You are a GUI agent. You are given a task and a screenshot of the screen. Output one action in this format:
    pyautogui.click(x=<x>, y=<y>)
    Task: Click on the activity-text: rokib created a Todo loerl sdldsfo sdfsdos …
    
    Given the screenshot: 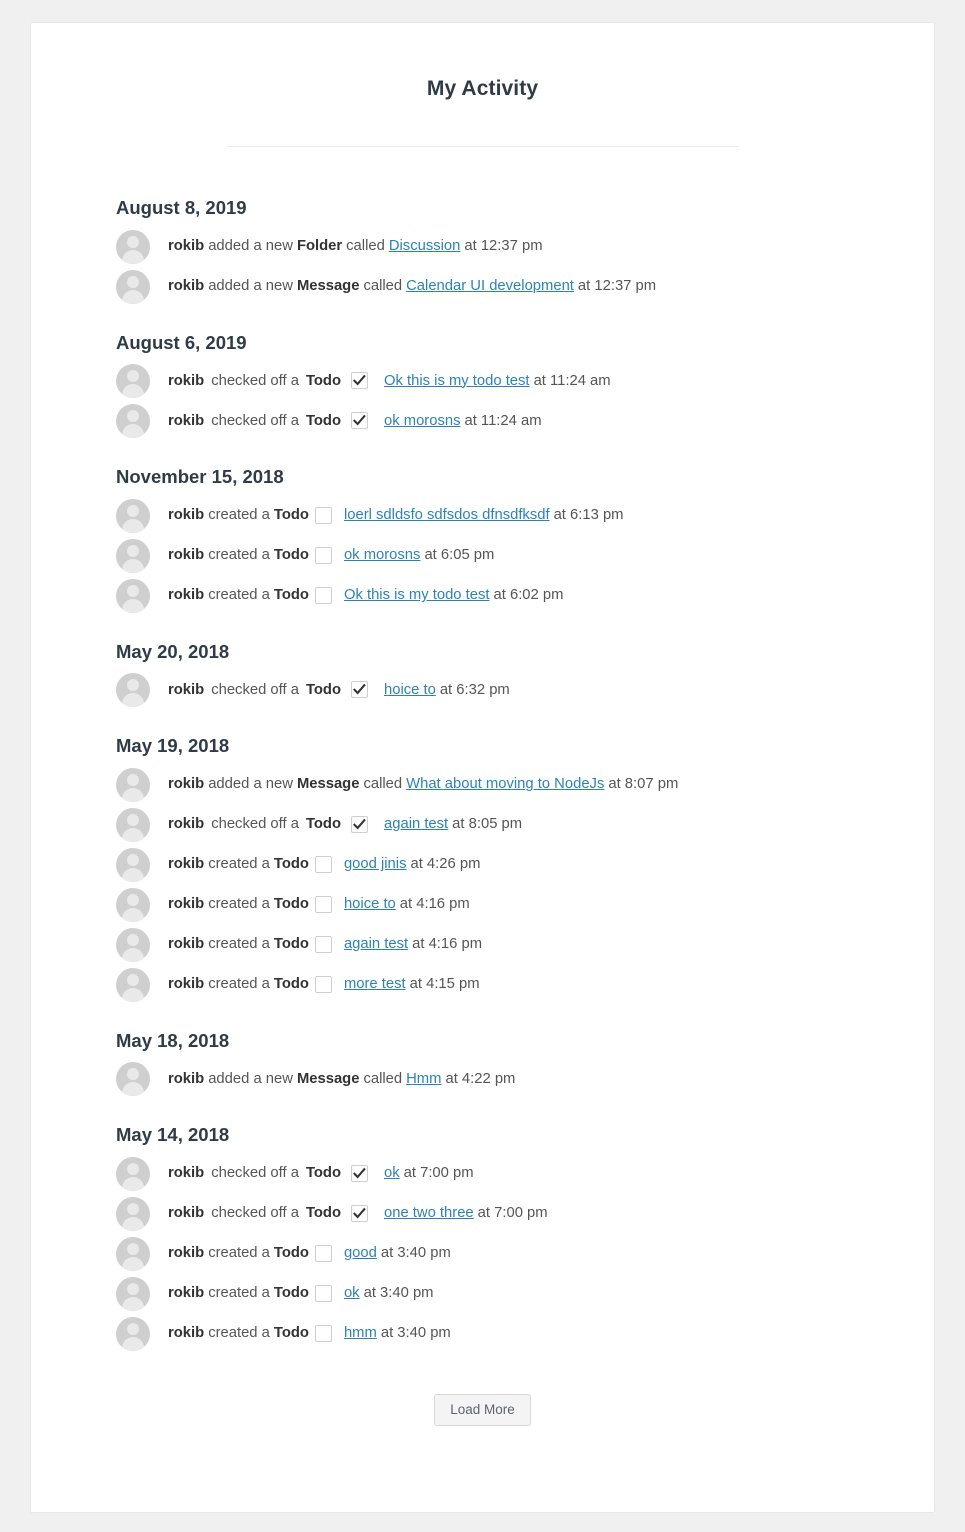 What is the action you would take?
    pyautogui.click(x=396, y=515)
    